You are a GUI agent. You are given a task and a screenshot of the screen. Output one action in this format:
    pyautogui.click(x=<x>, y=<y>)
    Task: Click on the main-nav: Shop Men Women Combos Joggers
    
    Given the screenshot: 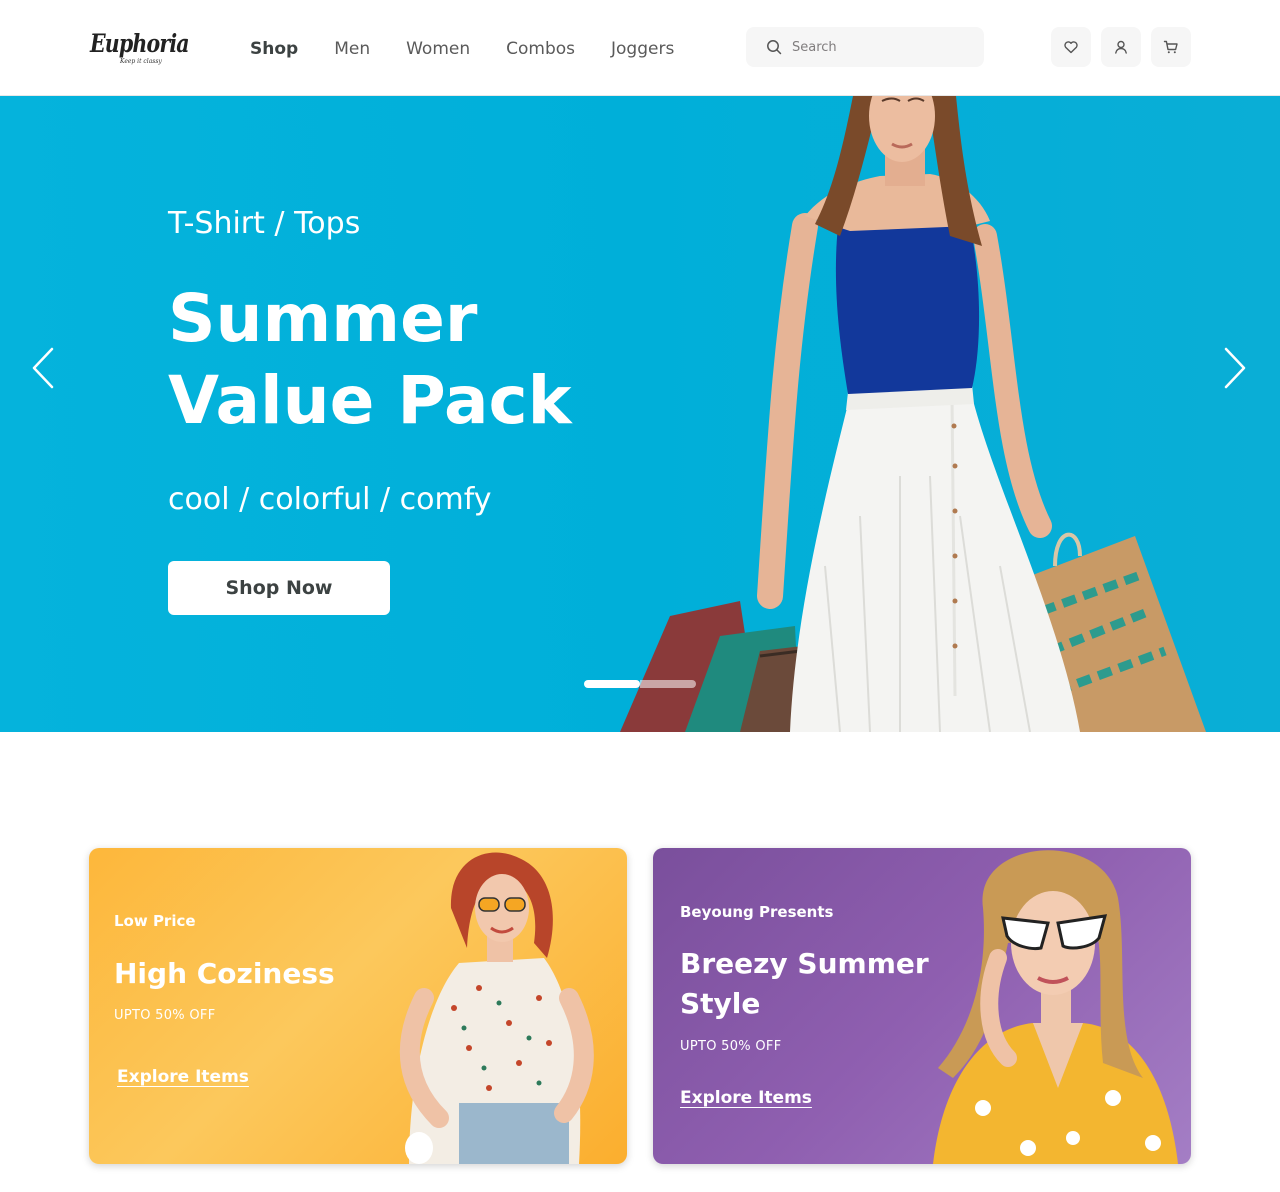 What is the action you would take?
    pyautogui.click(x=480, y=49)
    